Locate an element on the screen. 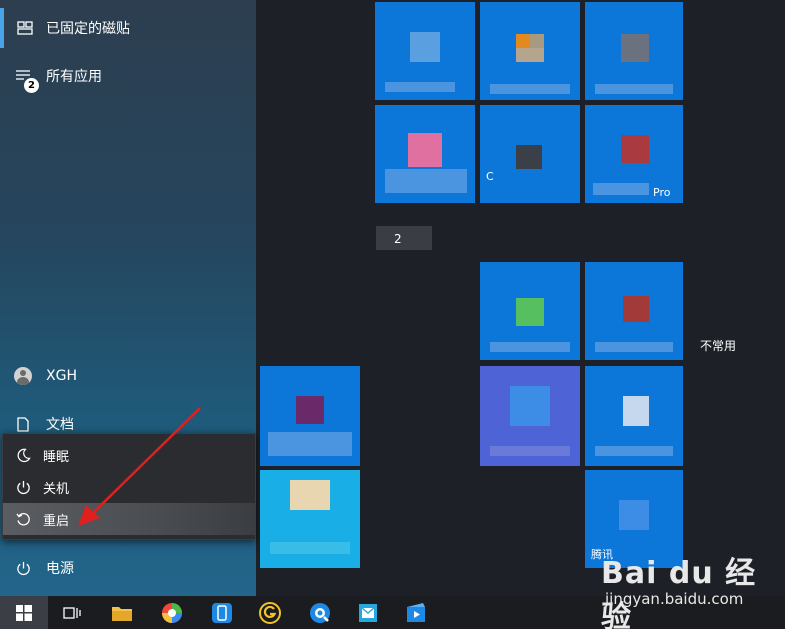 The width and height of the screenshot is (785, 629). task-view-button is located at coordinates (72, 612).